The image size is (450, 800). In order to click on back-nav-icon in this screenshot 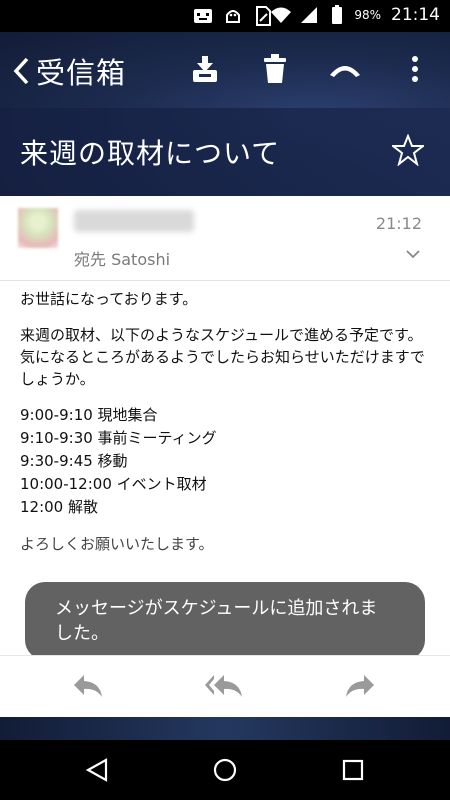, I will do `click(97, 770)`.